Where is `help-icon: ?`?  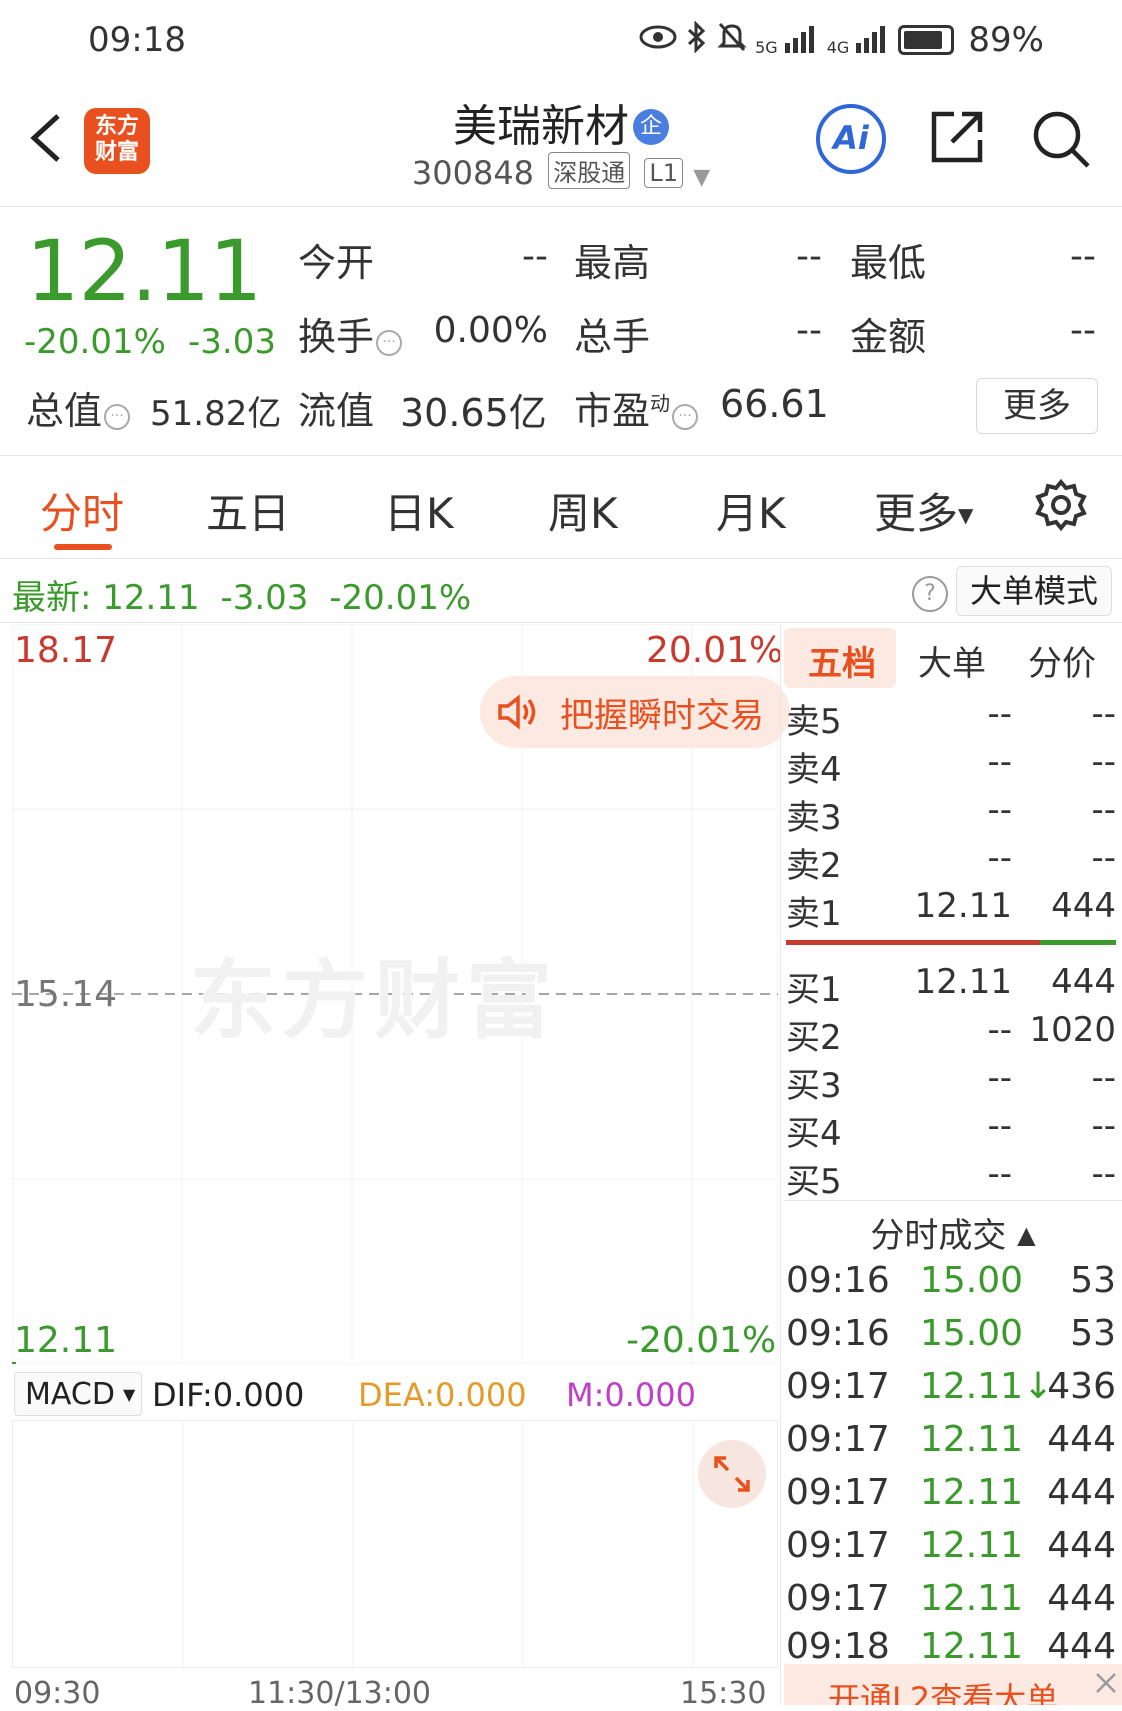
help-icon: ? is located at coordinates (930, 594).